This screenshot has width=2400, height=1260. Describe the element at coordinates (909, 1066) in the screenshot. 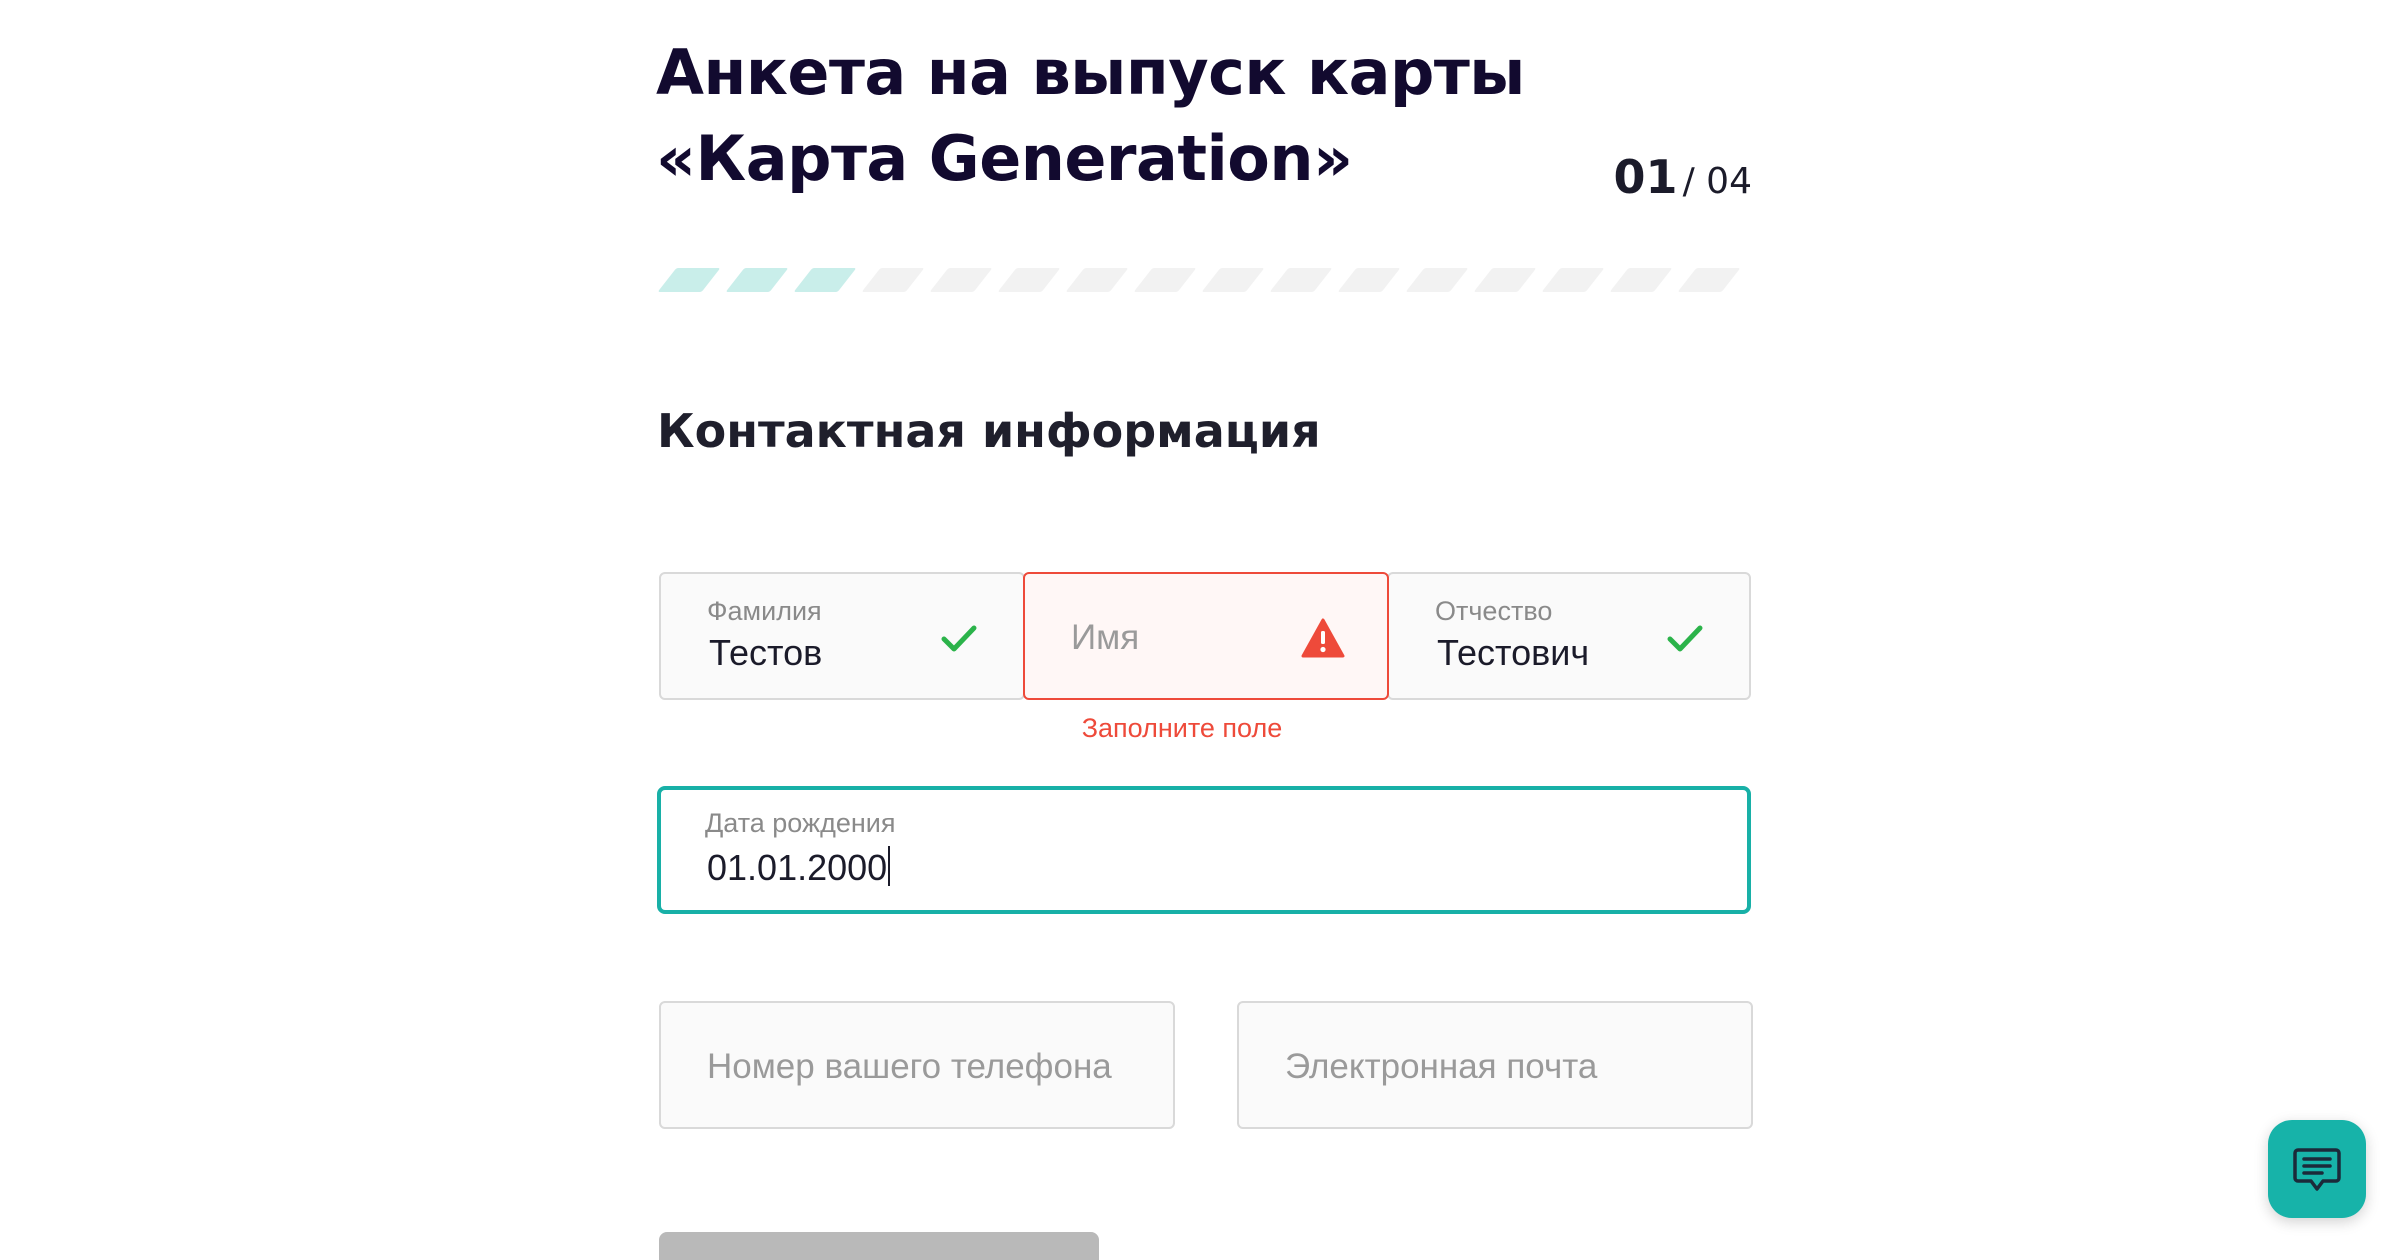

I see `phone-placeholder: Номер вашего телефона` at that location.